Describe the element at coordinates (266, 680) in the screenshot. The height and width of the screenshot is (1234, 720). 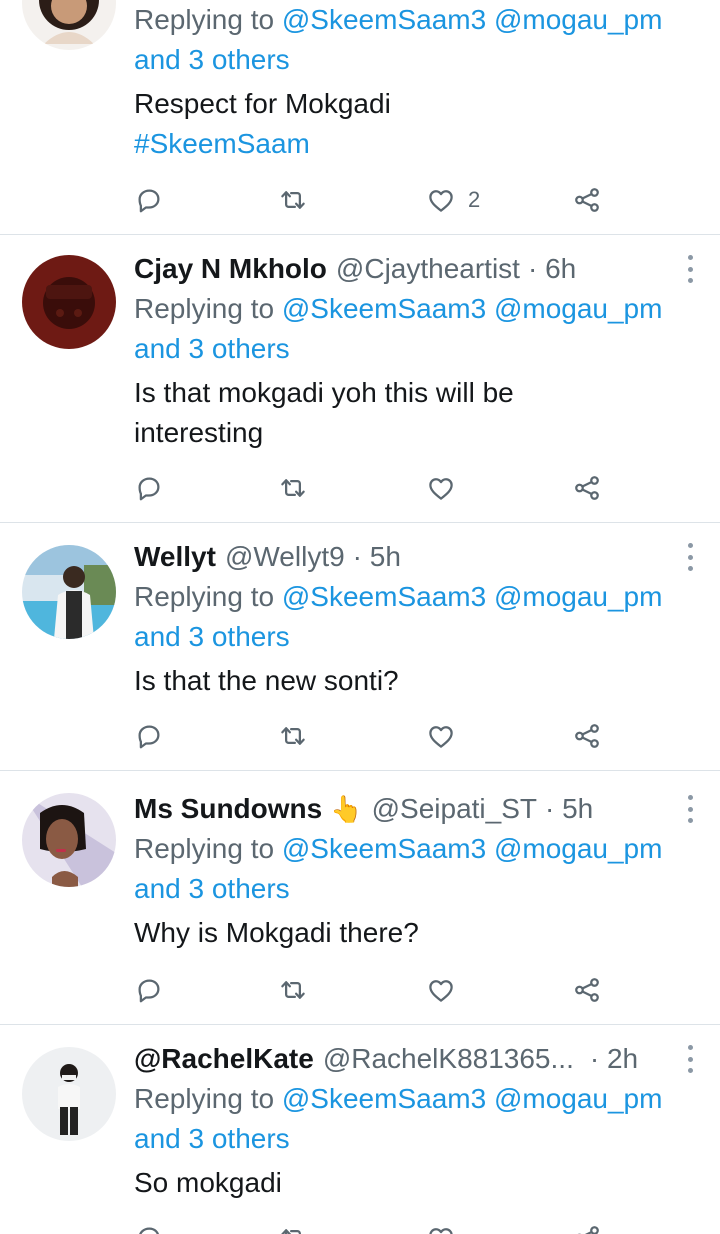
I see `tweet-text: Is that the new sonti?` at that location.